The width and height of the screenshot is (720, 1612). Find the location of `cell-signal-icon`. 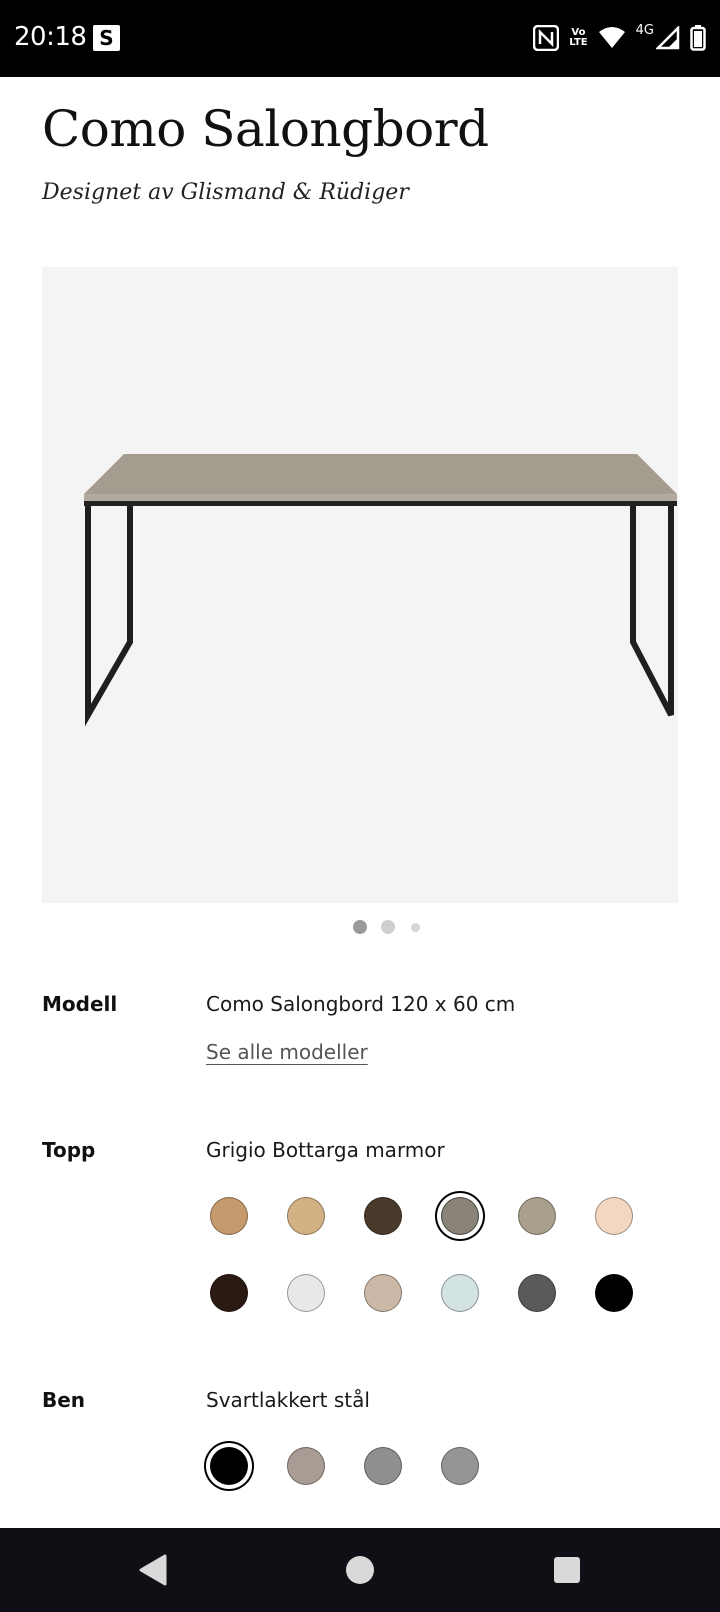

cell-signal-icon is located at coordinates (668, 38).